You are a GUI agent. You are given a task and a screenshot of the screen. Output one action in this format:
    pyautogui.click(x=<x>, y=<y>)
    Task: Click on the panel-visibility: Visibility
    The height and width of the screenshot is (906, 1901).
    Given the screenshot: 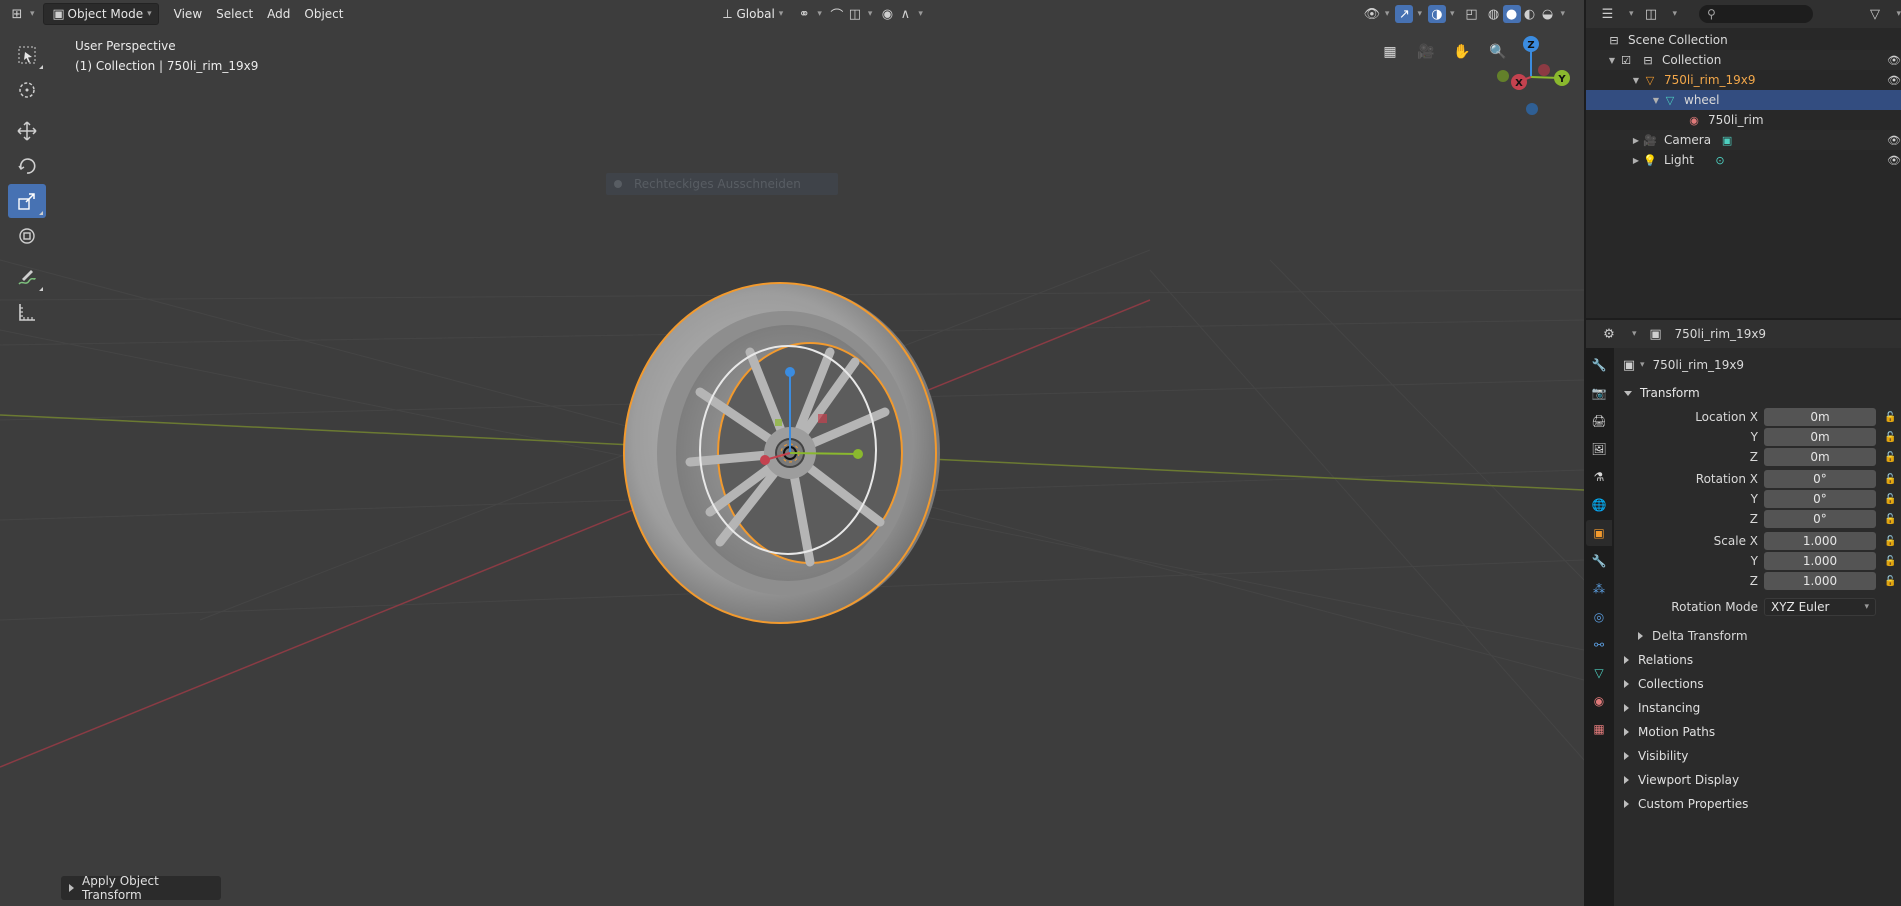 What is the action you would take?
    pyautogui.click(x=1757, y=756)
    